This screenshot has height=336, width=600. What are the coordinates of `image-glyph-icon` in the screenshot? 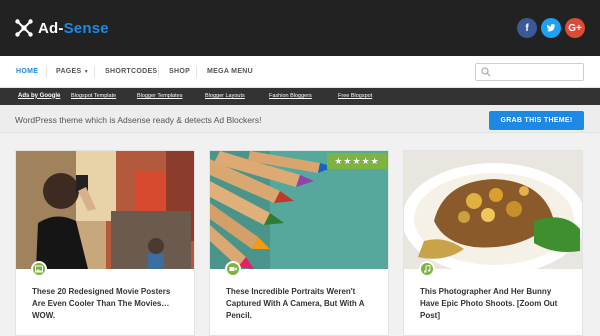 It's located at (39, 269).